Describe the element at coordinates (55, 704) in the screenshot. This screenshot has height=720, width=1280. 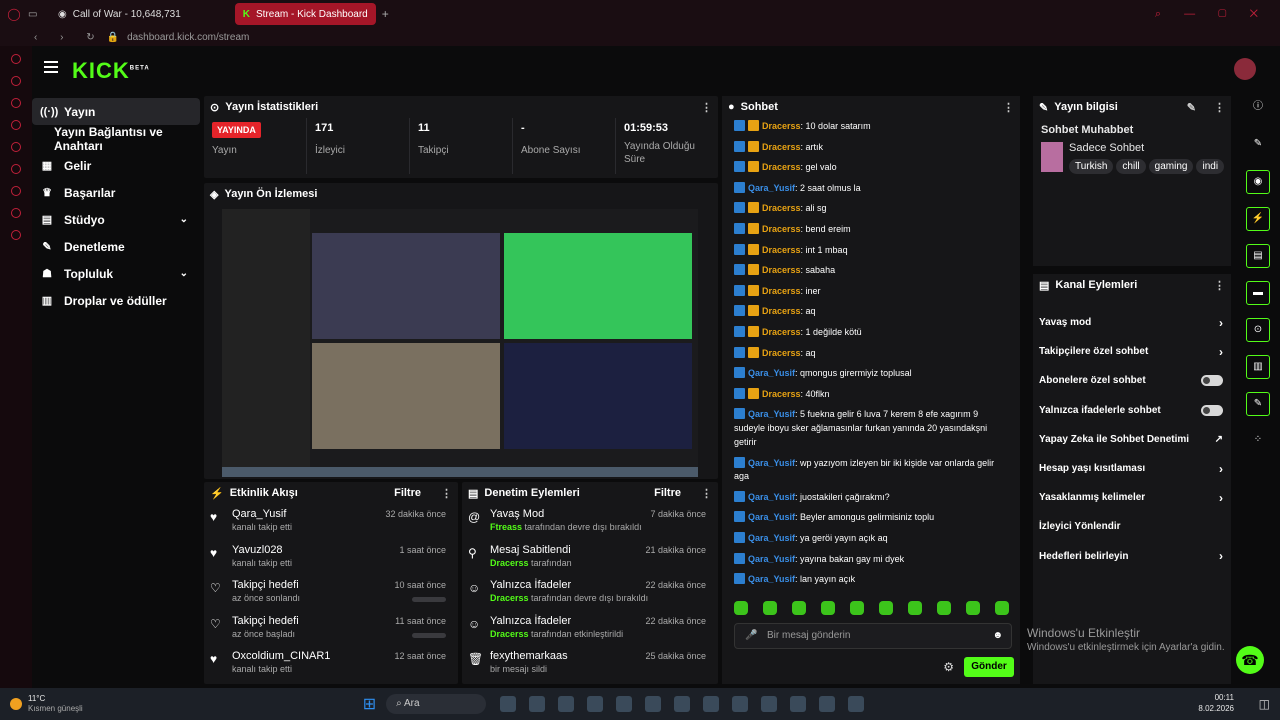
I see `weather-widget: 11°C Kısmen güneşli` at that location.